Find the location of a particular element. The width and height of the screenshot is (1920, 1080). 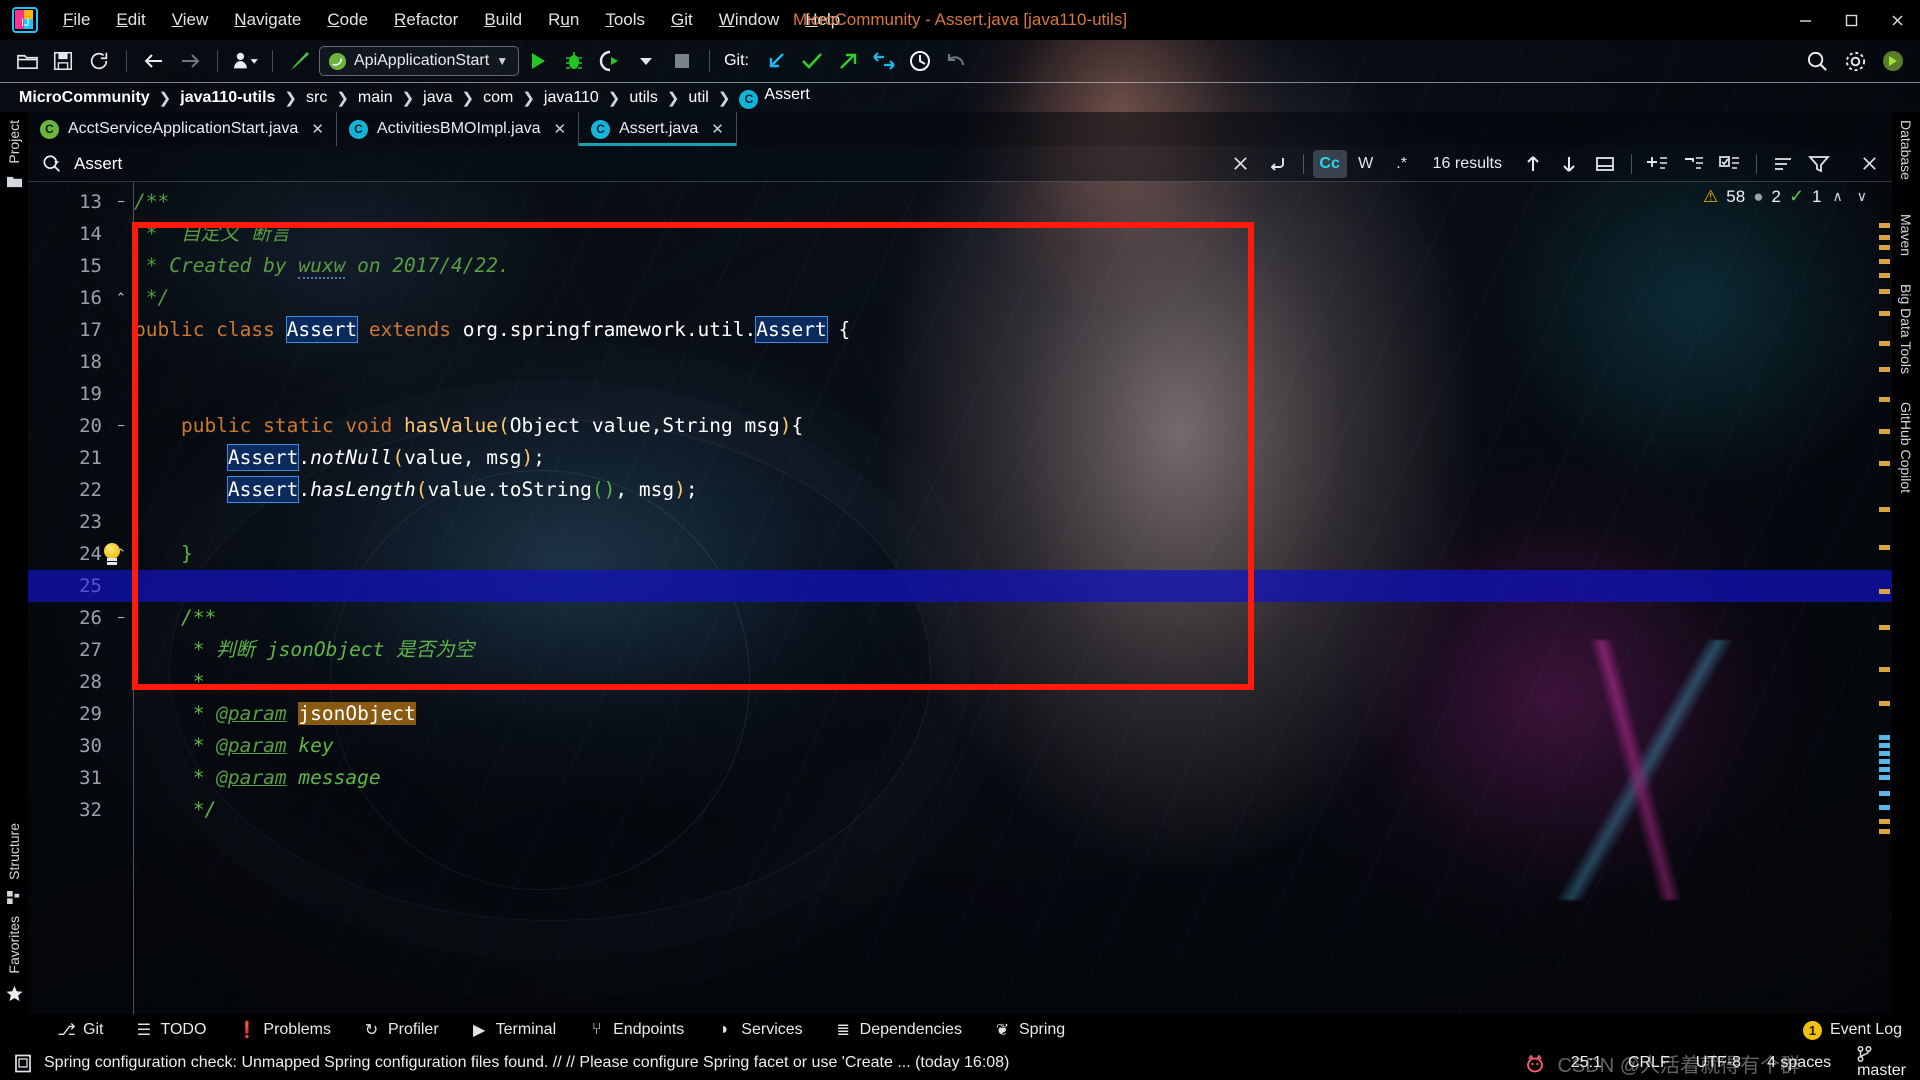

code-folding-marker: ⌃ is located at coordinates (121, 298).